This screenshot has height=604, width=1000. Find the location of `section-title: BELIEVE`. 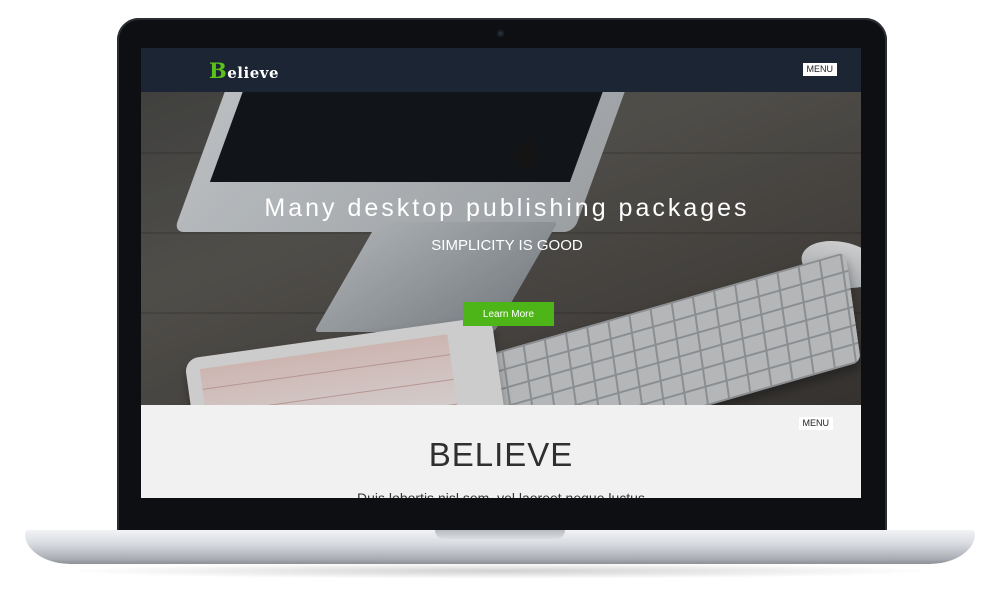

section-title: BELIEVE is located at coordinates (501, 454).